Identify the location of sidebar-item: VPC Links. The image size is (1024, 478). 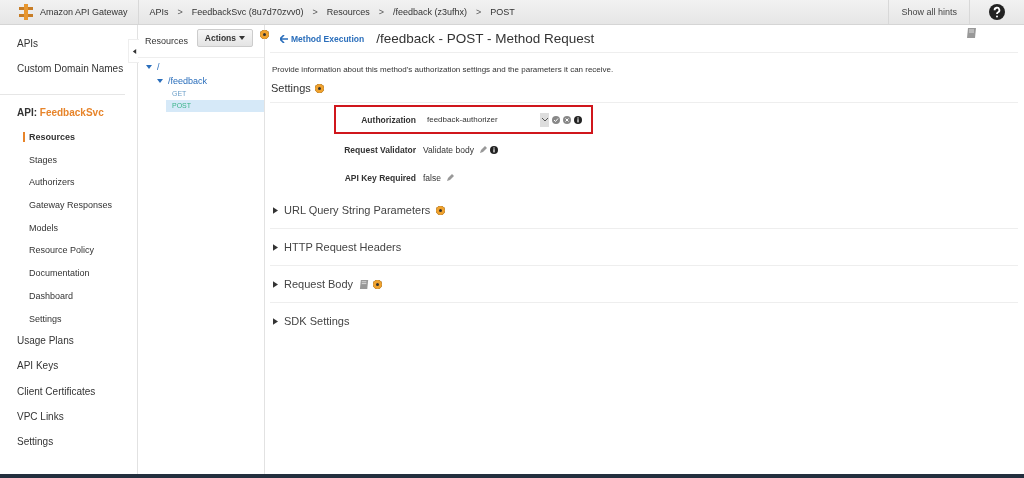
(68, 424).